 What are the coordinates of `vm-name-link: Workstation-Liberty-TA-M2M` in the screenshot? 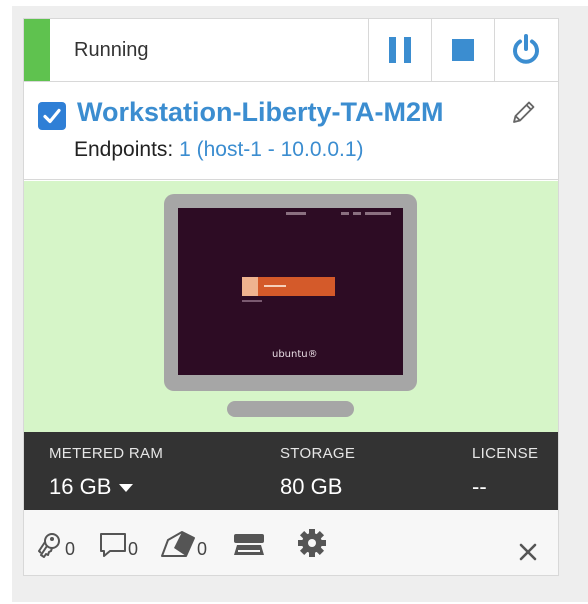 It's located at (260, 112).